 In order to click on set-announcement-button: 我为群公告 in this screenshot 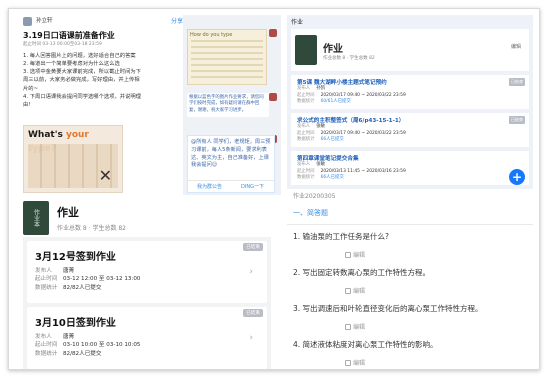, I will do `click(209, 186)`.